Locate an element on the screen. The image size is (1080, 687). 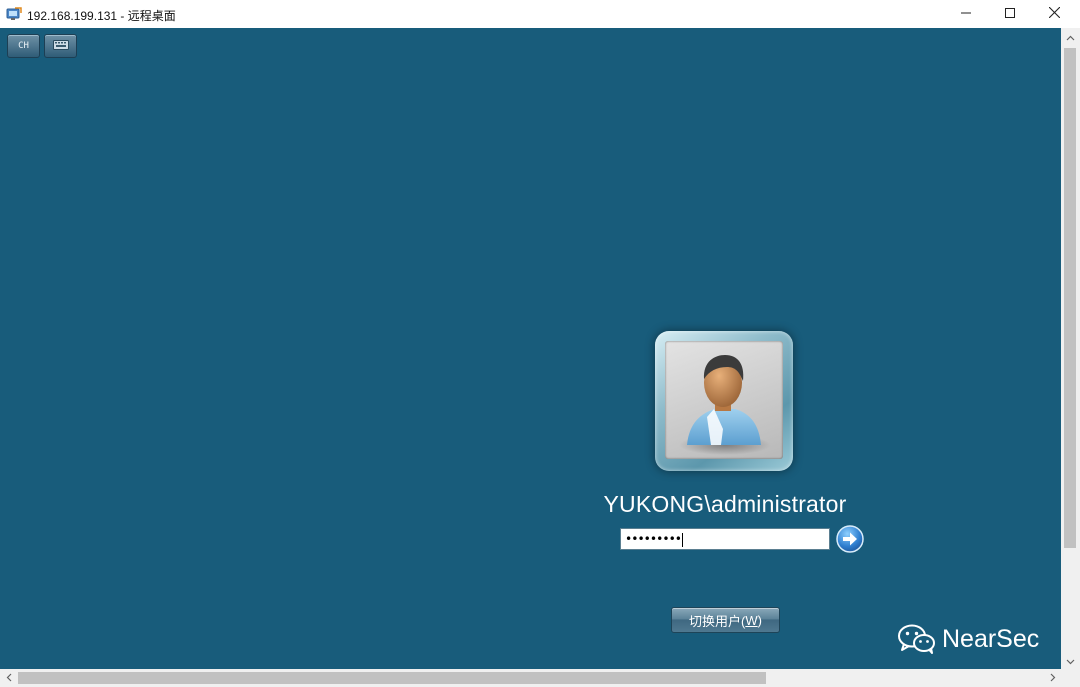
vertical-scrollbar is located at coordinates (1070, 348).